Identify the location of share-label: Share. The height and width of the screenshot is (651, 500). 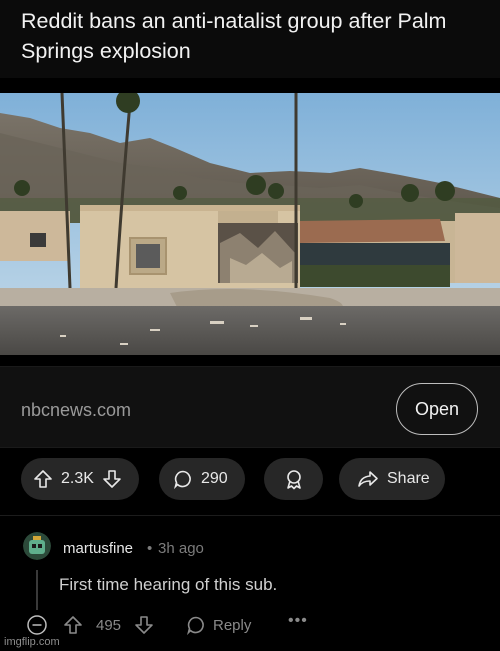
(408, 478).